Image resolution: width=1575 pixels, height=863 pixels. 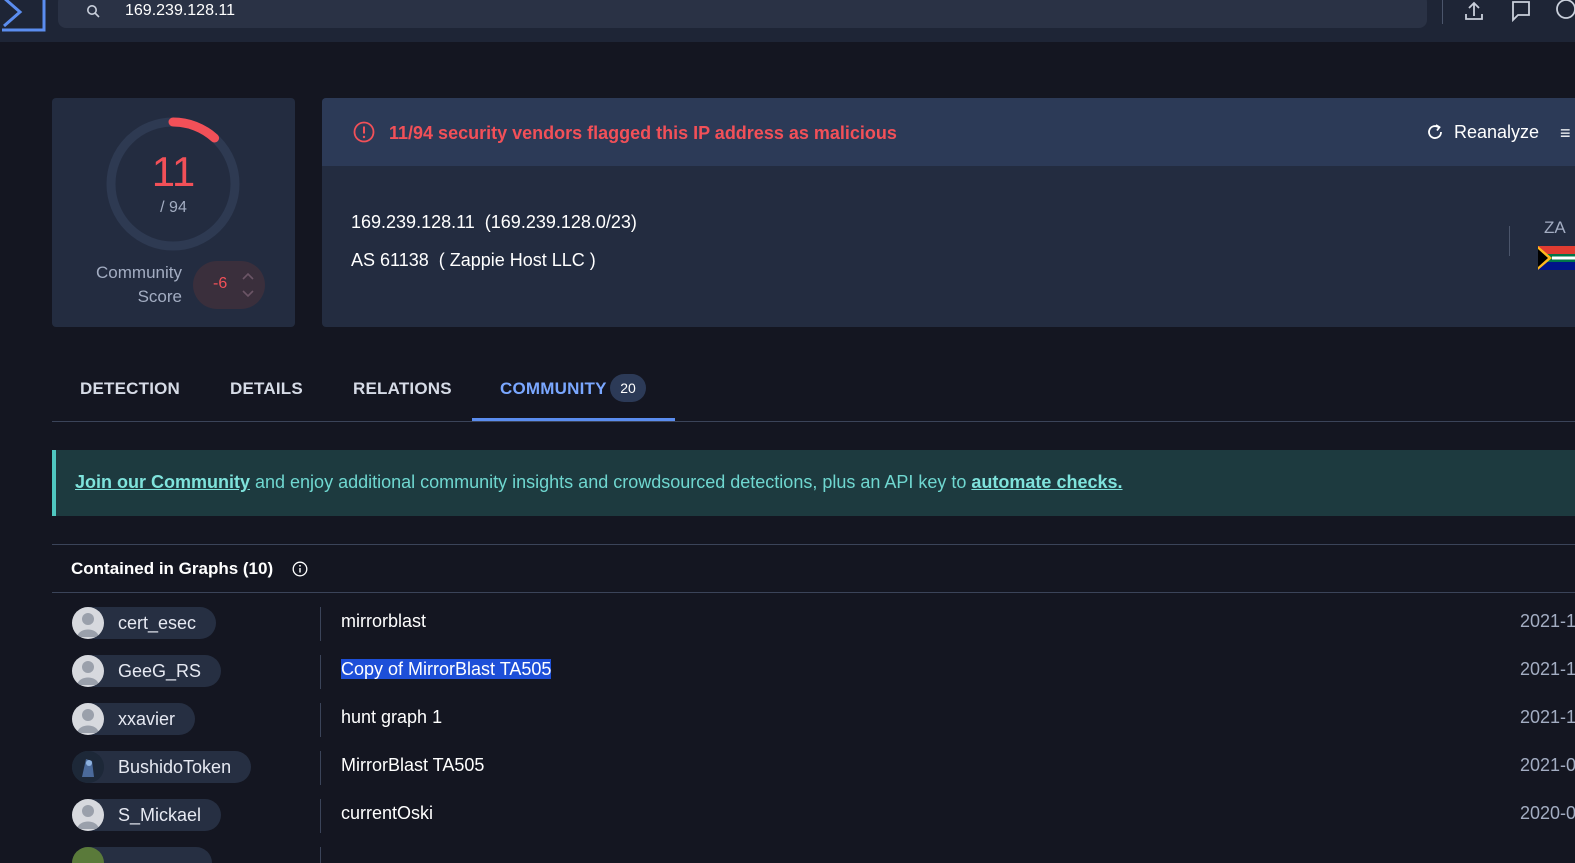 I want to click on user-name: xxavier, so click(x=147, y=719).